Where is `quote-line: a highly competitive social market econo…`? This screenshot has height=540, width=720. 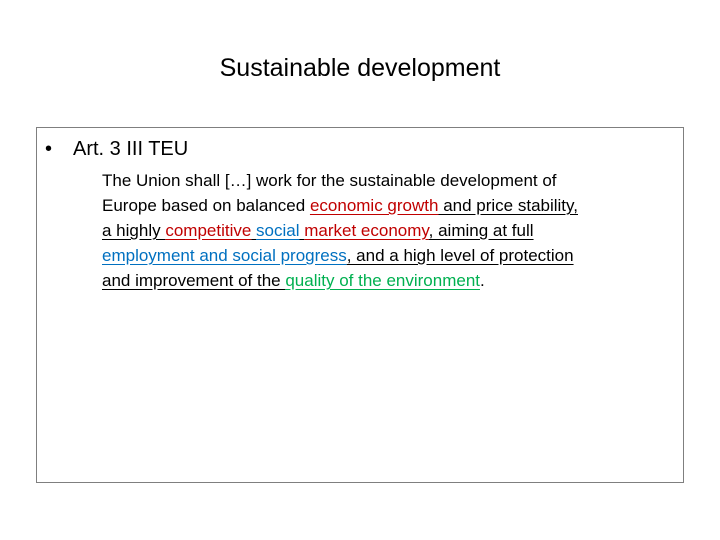 quote-line: a highly competitive social market econo… is located at coordinates (387, 230).